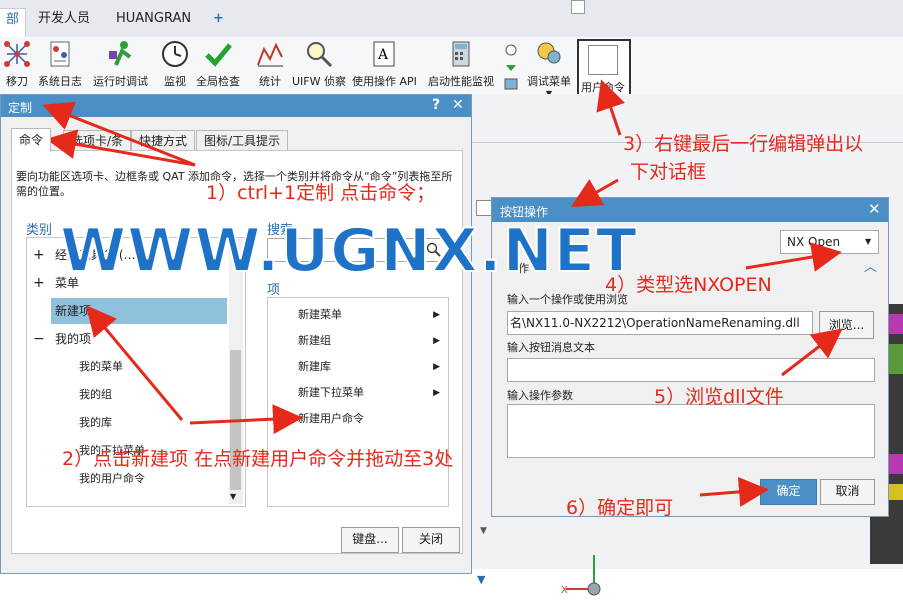 The image size is (903, 613). Describe the element at coordinates (688, 285) in the screenshot. I see `annotation-step-4: 4）类型选NXOPEN` at that location.